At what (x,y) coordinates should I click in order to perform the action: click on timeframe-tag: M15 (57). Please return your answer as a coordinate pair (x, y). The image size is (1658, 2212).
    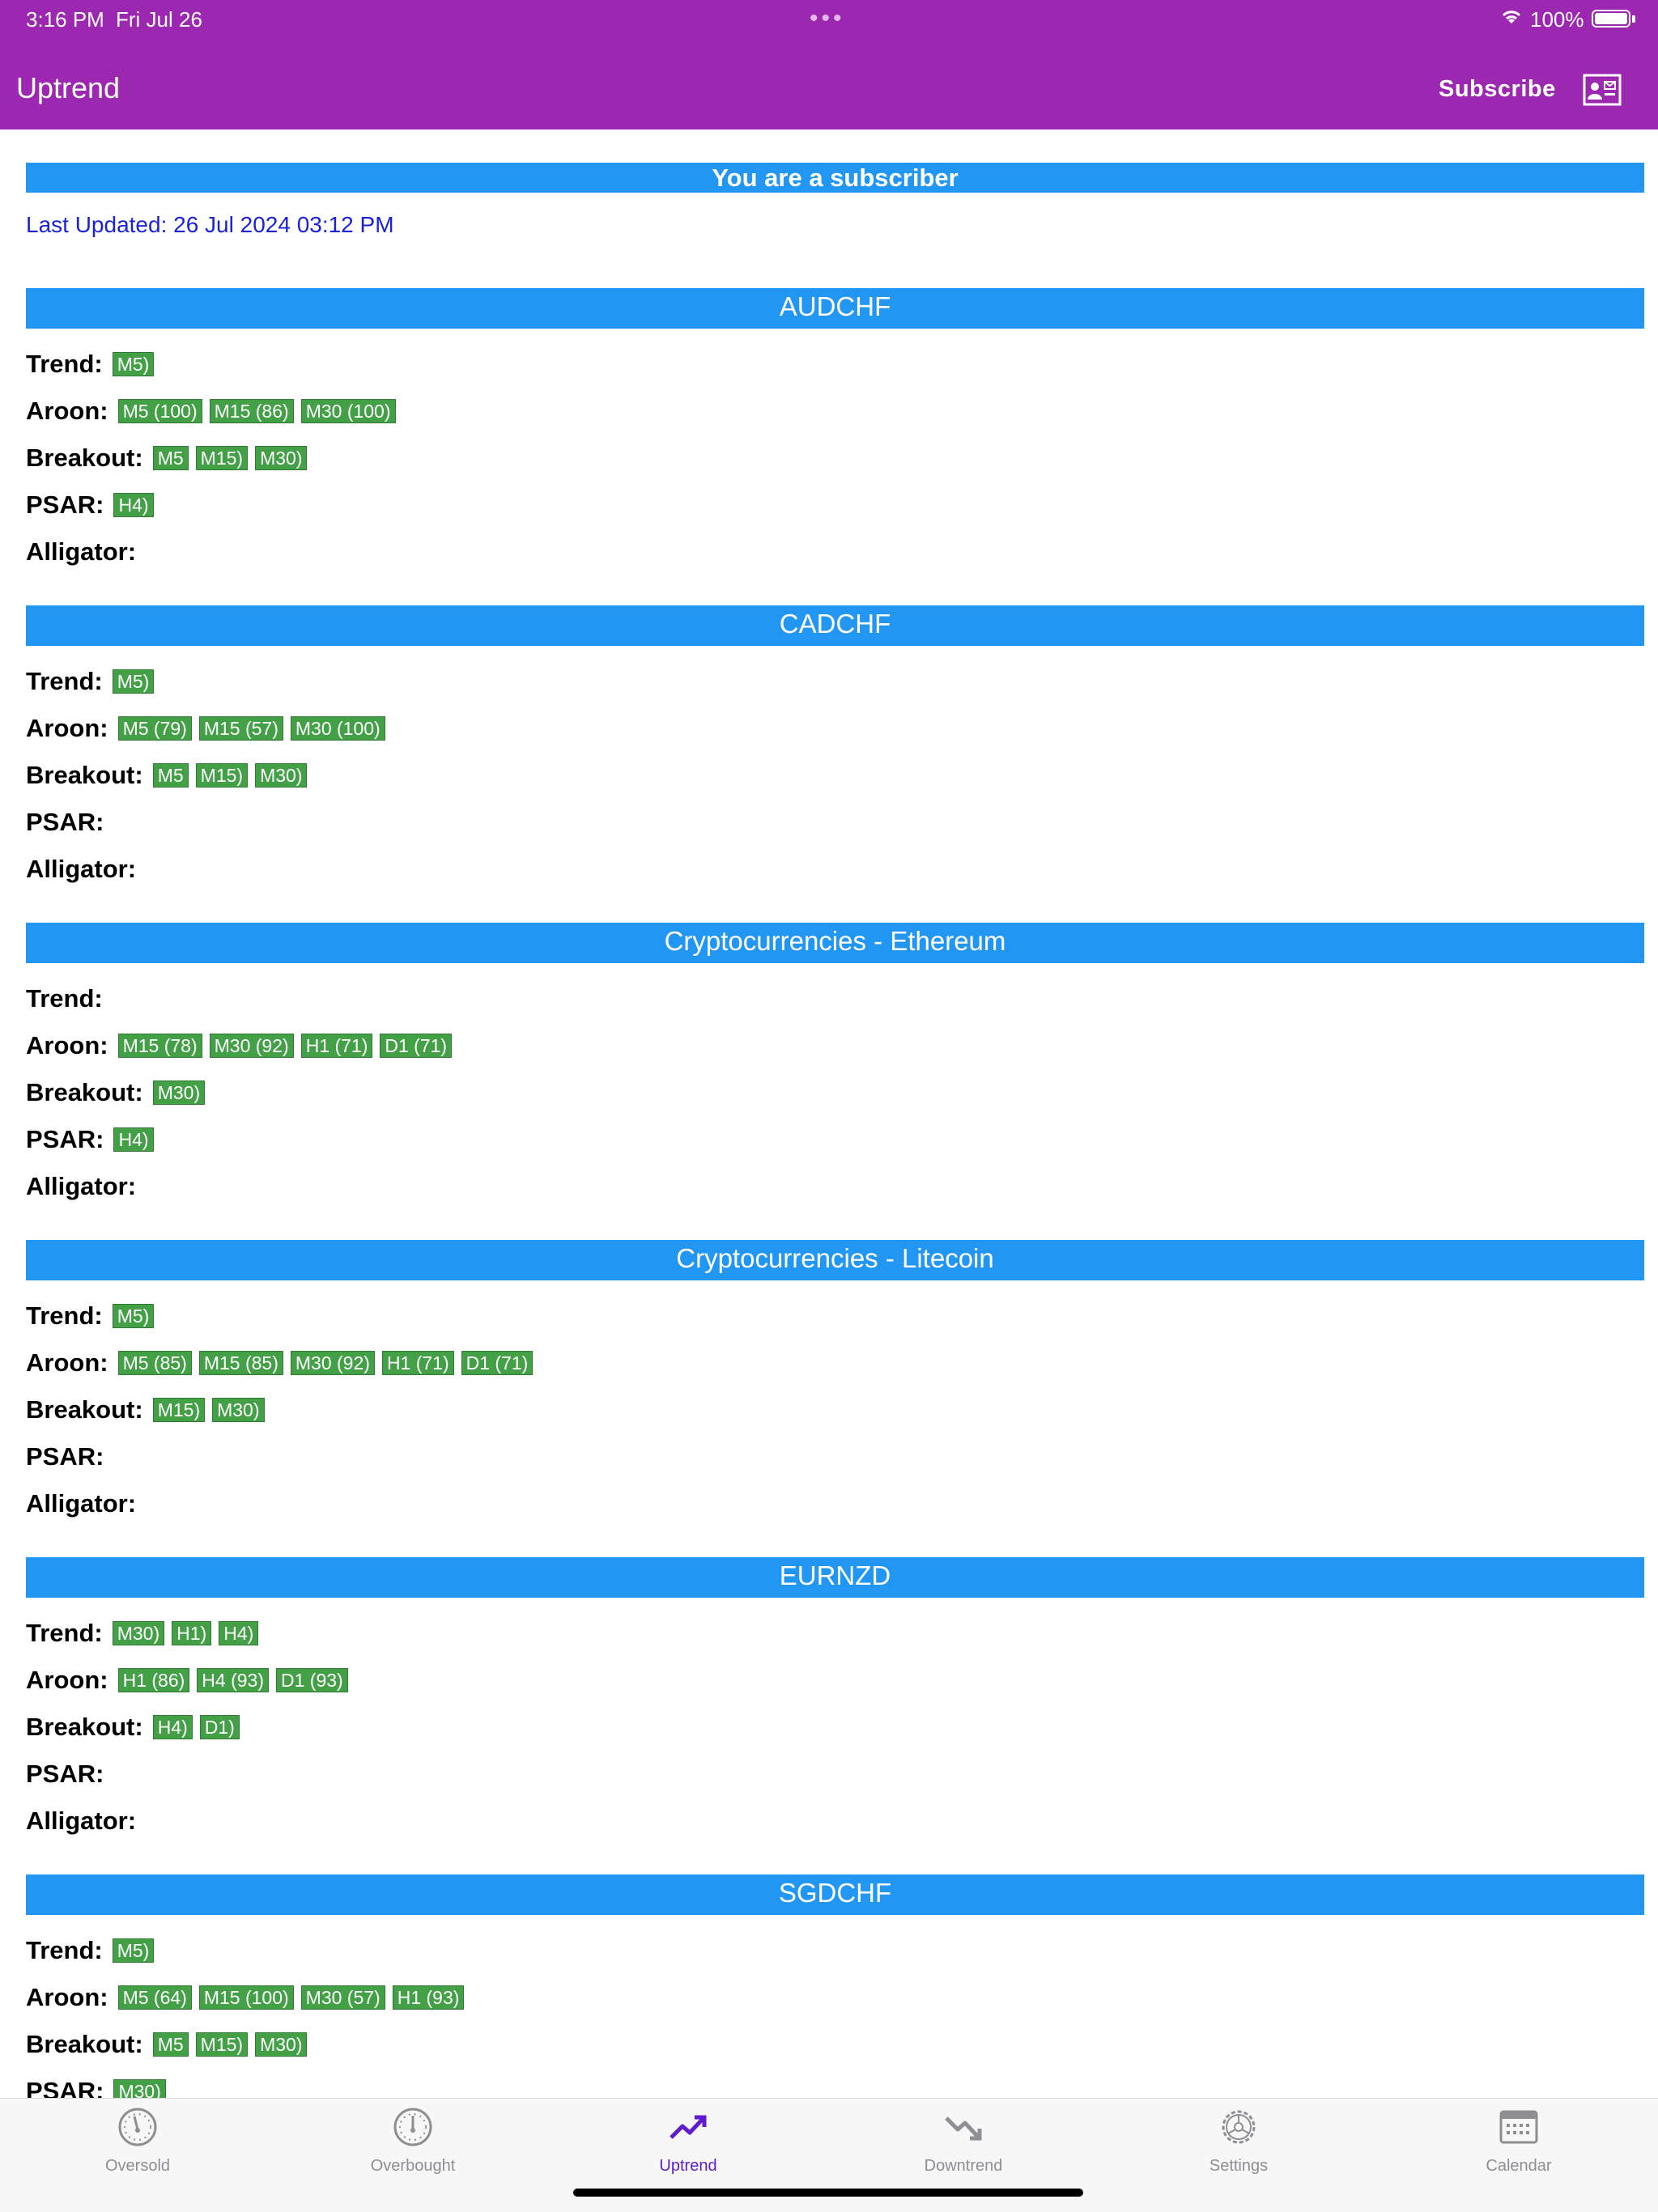
    Looking at the image, I should click on (240, 728).